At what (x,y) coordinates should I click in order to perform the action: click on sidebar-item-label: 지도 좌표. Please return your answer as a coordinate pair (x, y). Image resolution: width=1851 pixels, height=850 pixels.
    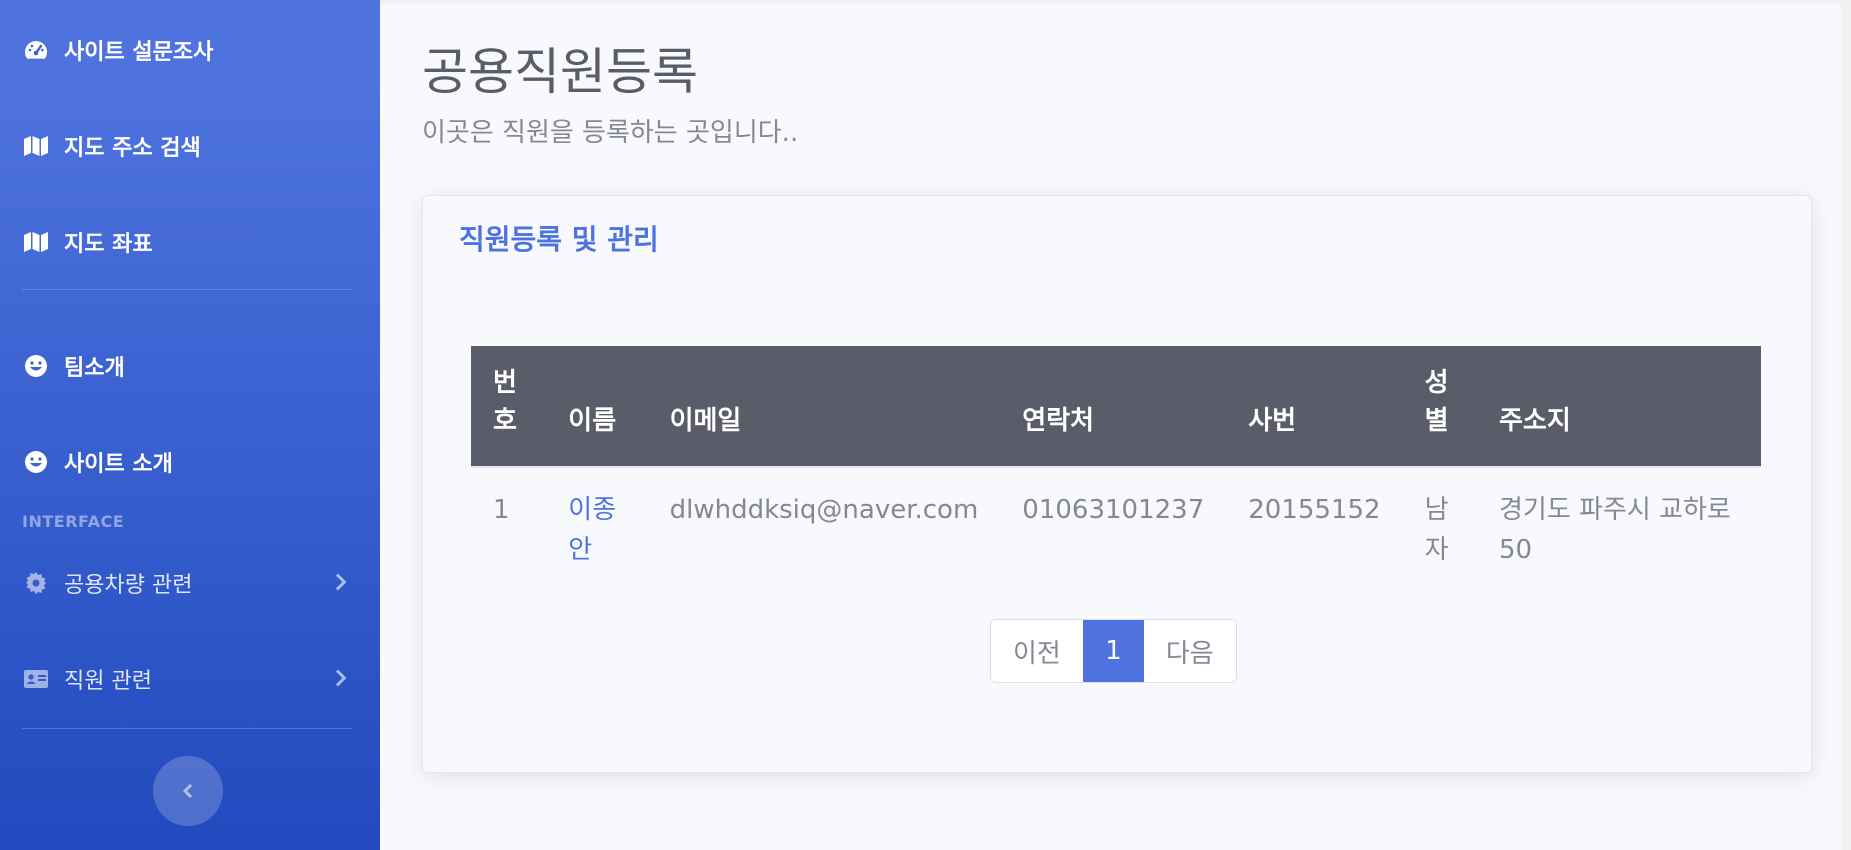
    Looking at the image, I should click on (108, 244).